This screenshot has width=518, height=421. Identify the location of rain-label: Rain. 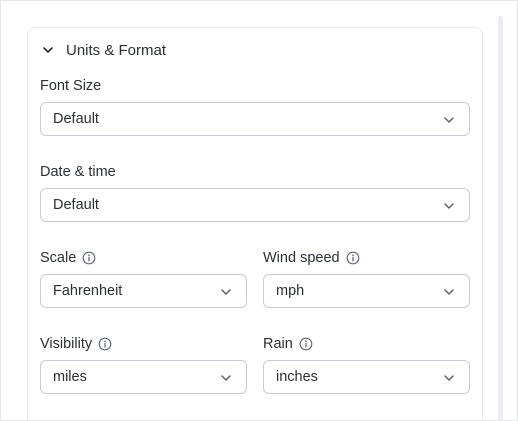
(288, 344).